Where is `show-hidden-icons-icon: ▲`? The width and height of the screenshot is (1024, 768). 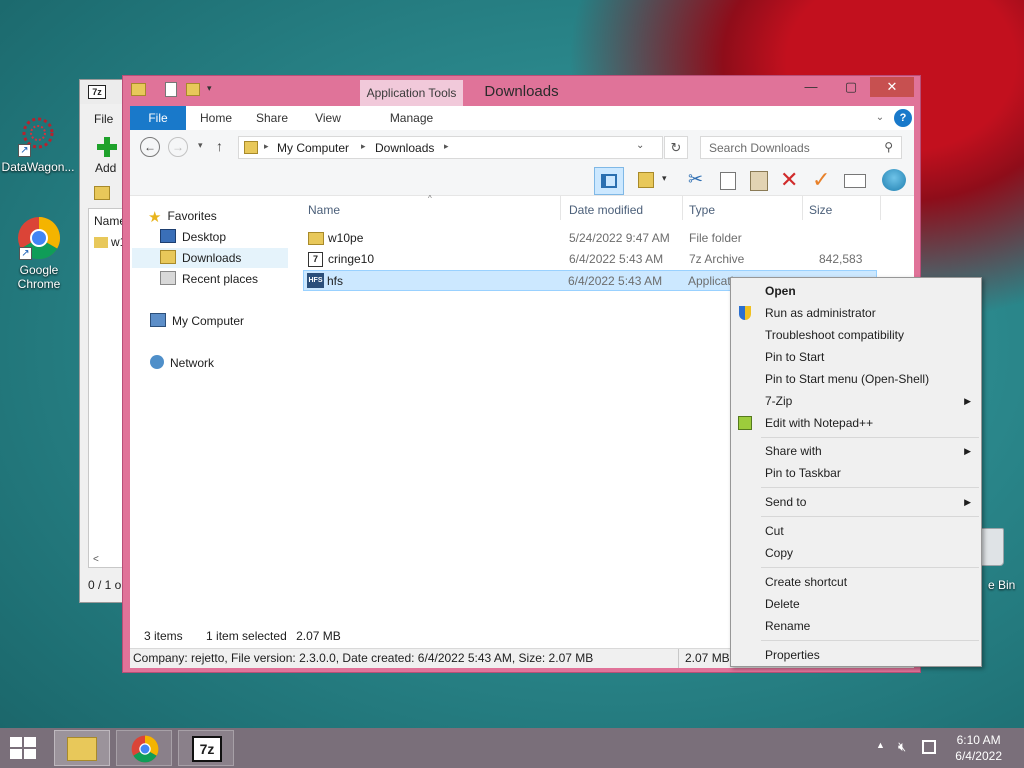 show-hidden-icons-icon: ▲ is located at coordinates (880, 745).